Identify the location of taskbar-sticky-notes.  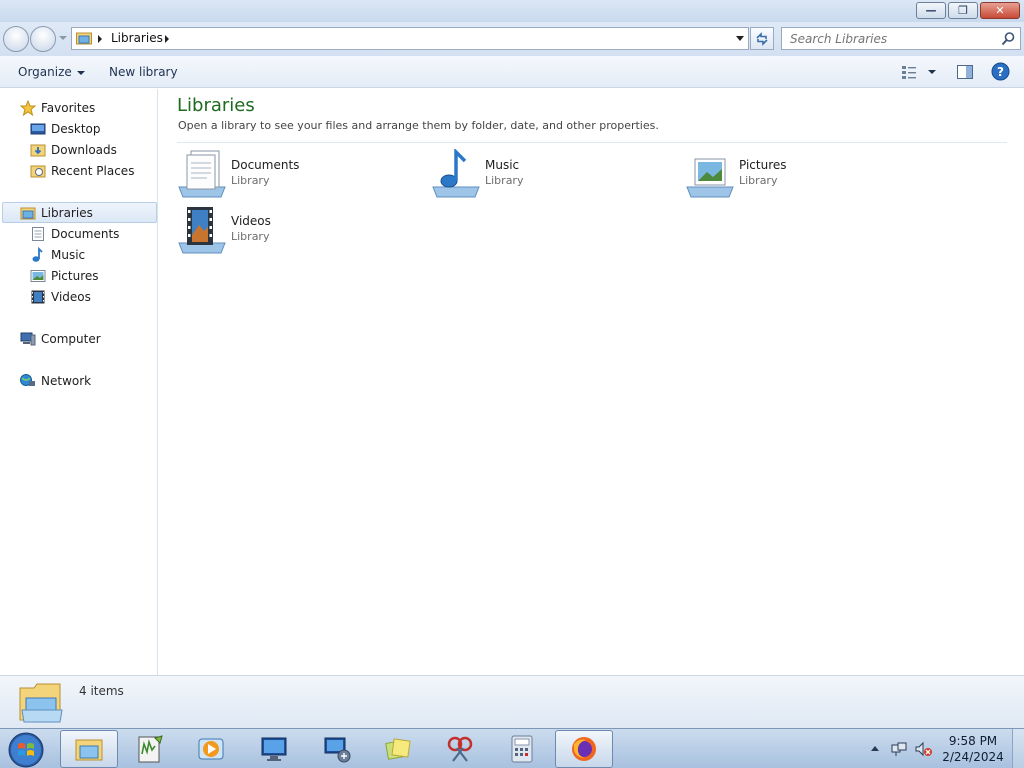
(398, 749).